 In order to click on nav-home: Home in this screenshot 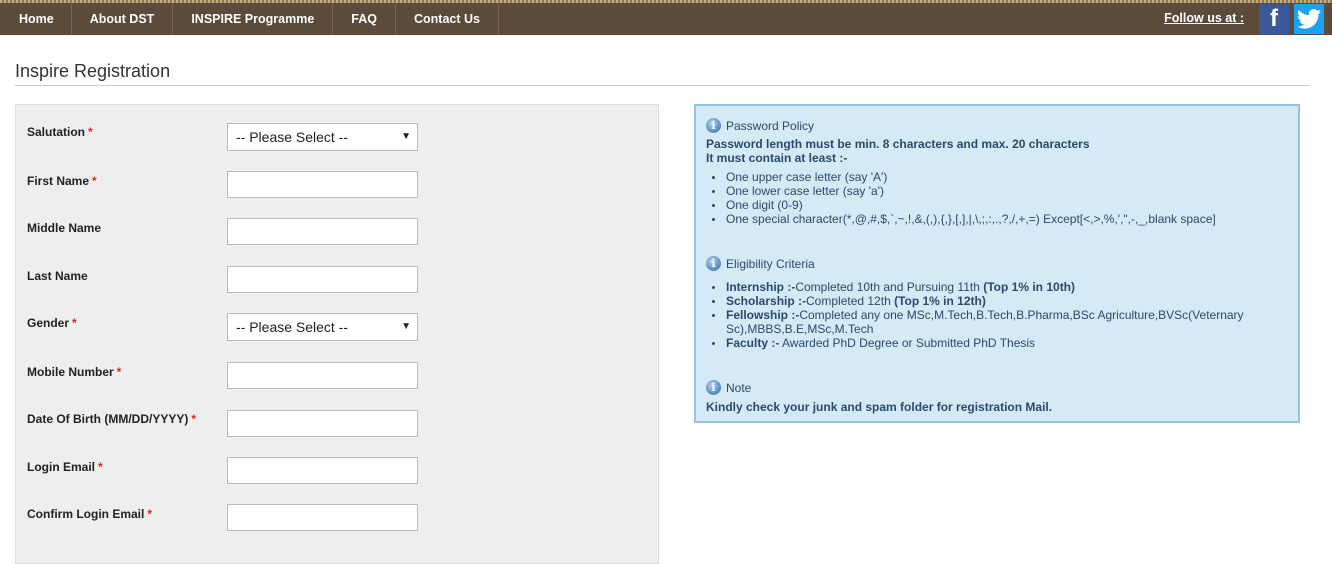, I will do `click(36, 19)`.